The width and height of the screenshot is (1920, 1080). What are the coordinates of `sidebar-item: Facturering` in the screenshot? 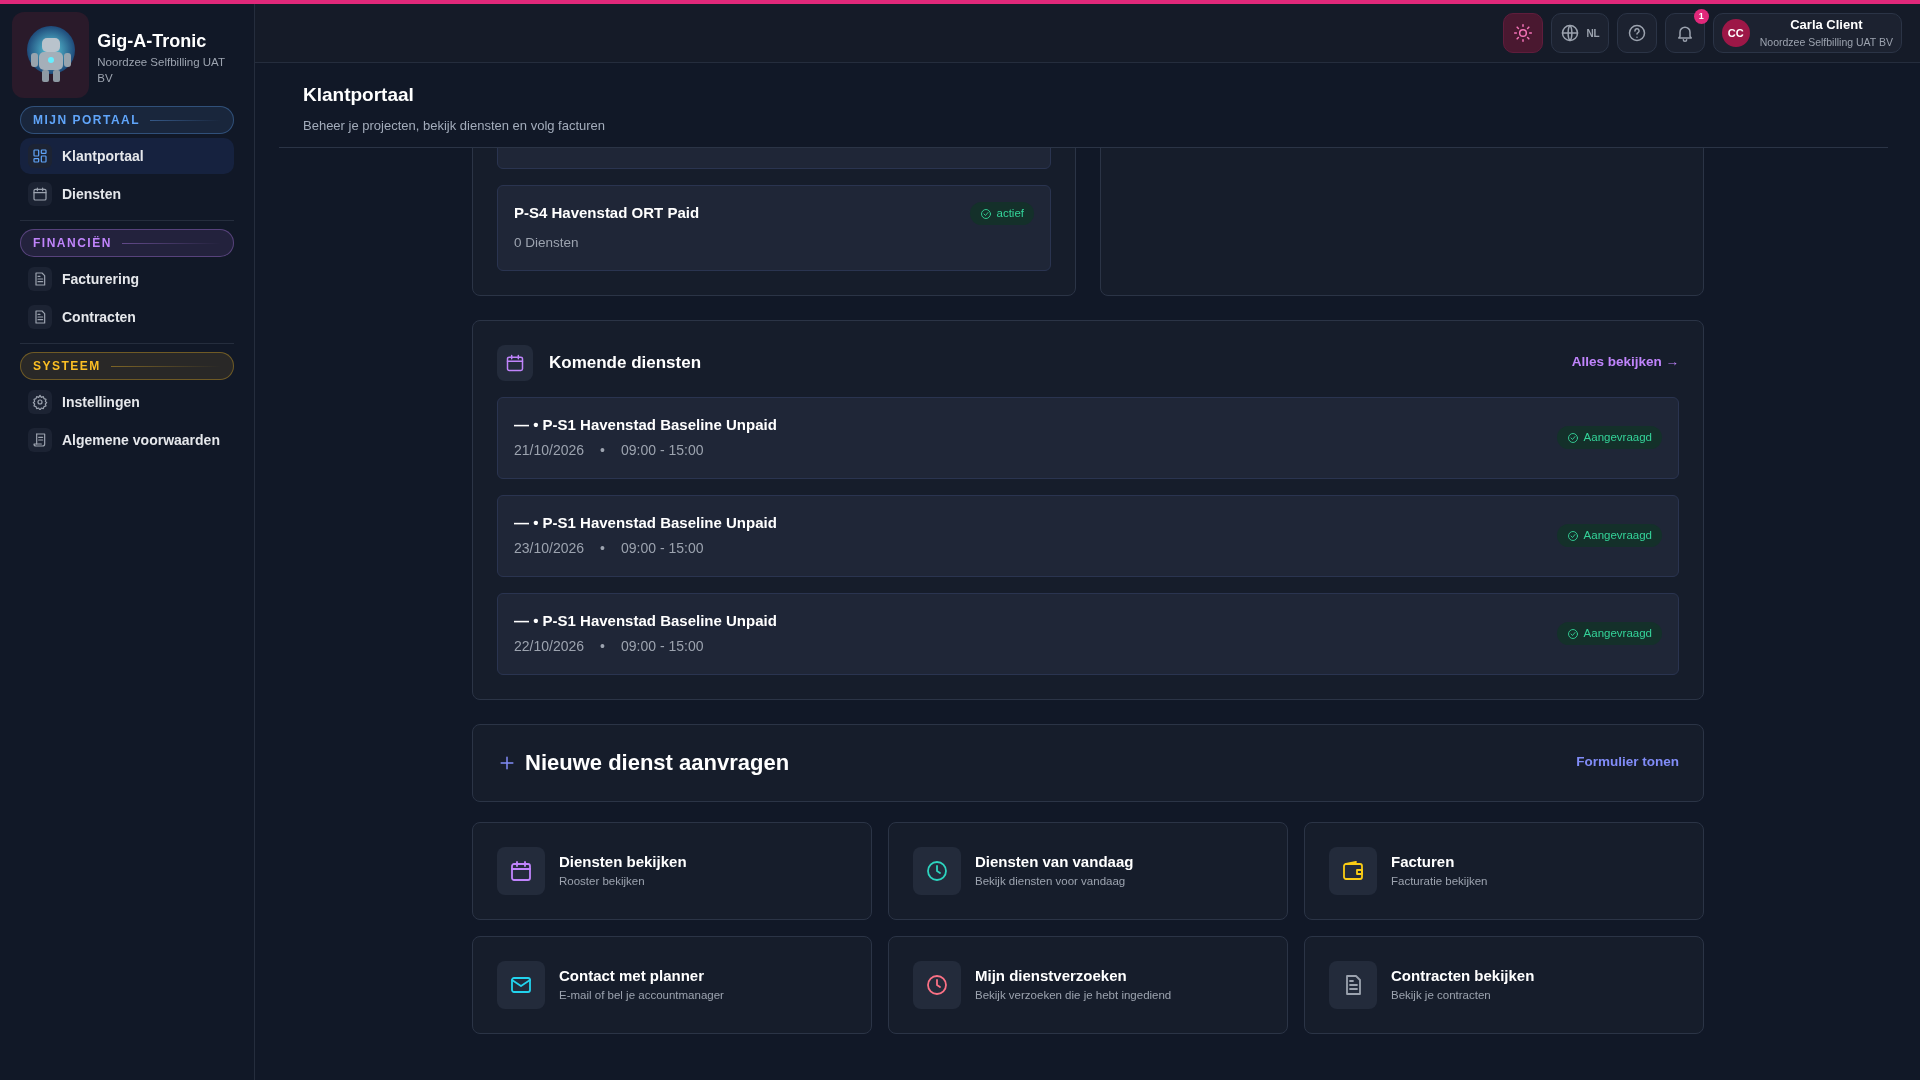 It's located at (127, 279).